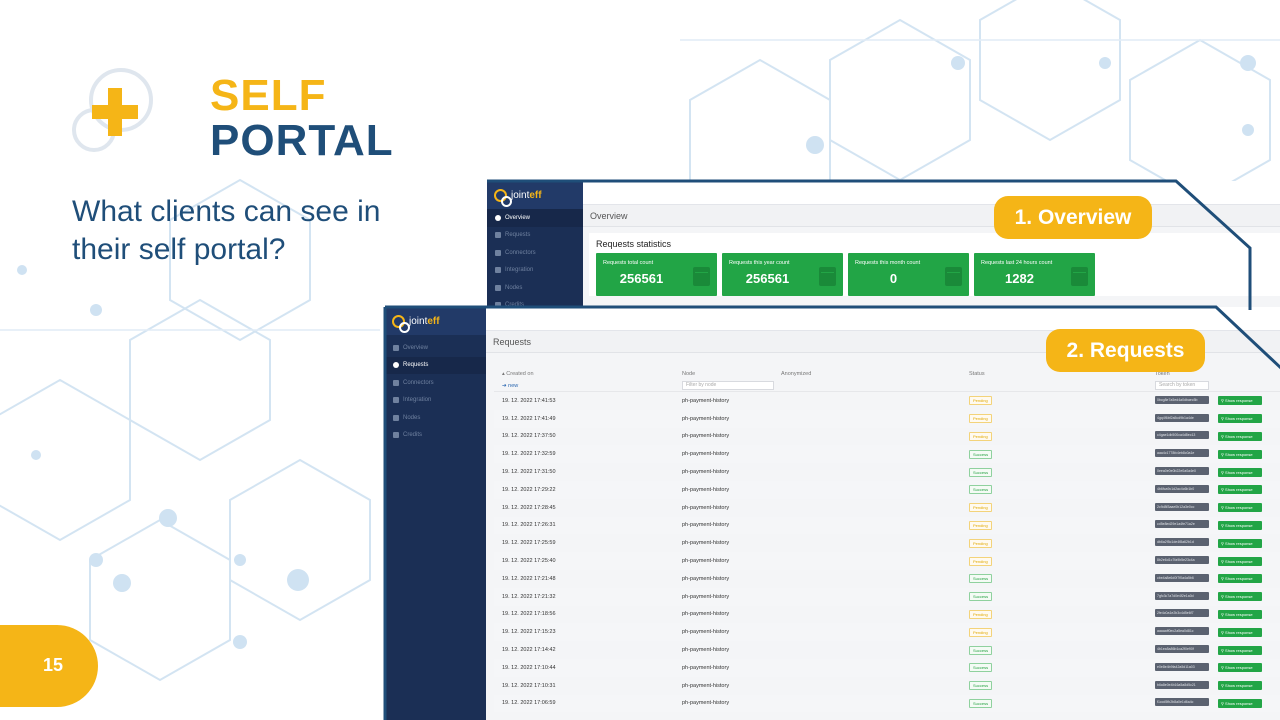 The height and width of the screenshot is (720, 1280). Describe the element at coordinates (701, 276) in the screenshot. I see `calendar-icon` at that location.